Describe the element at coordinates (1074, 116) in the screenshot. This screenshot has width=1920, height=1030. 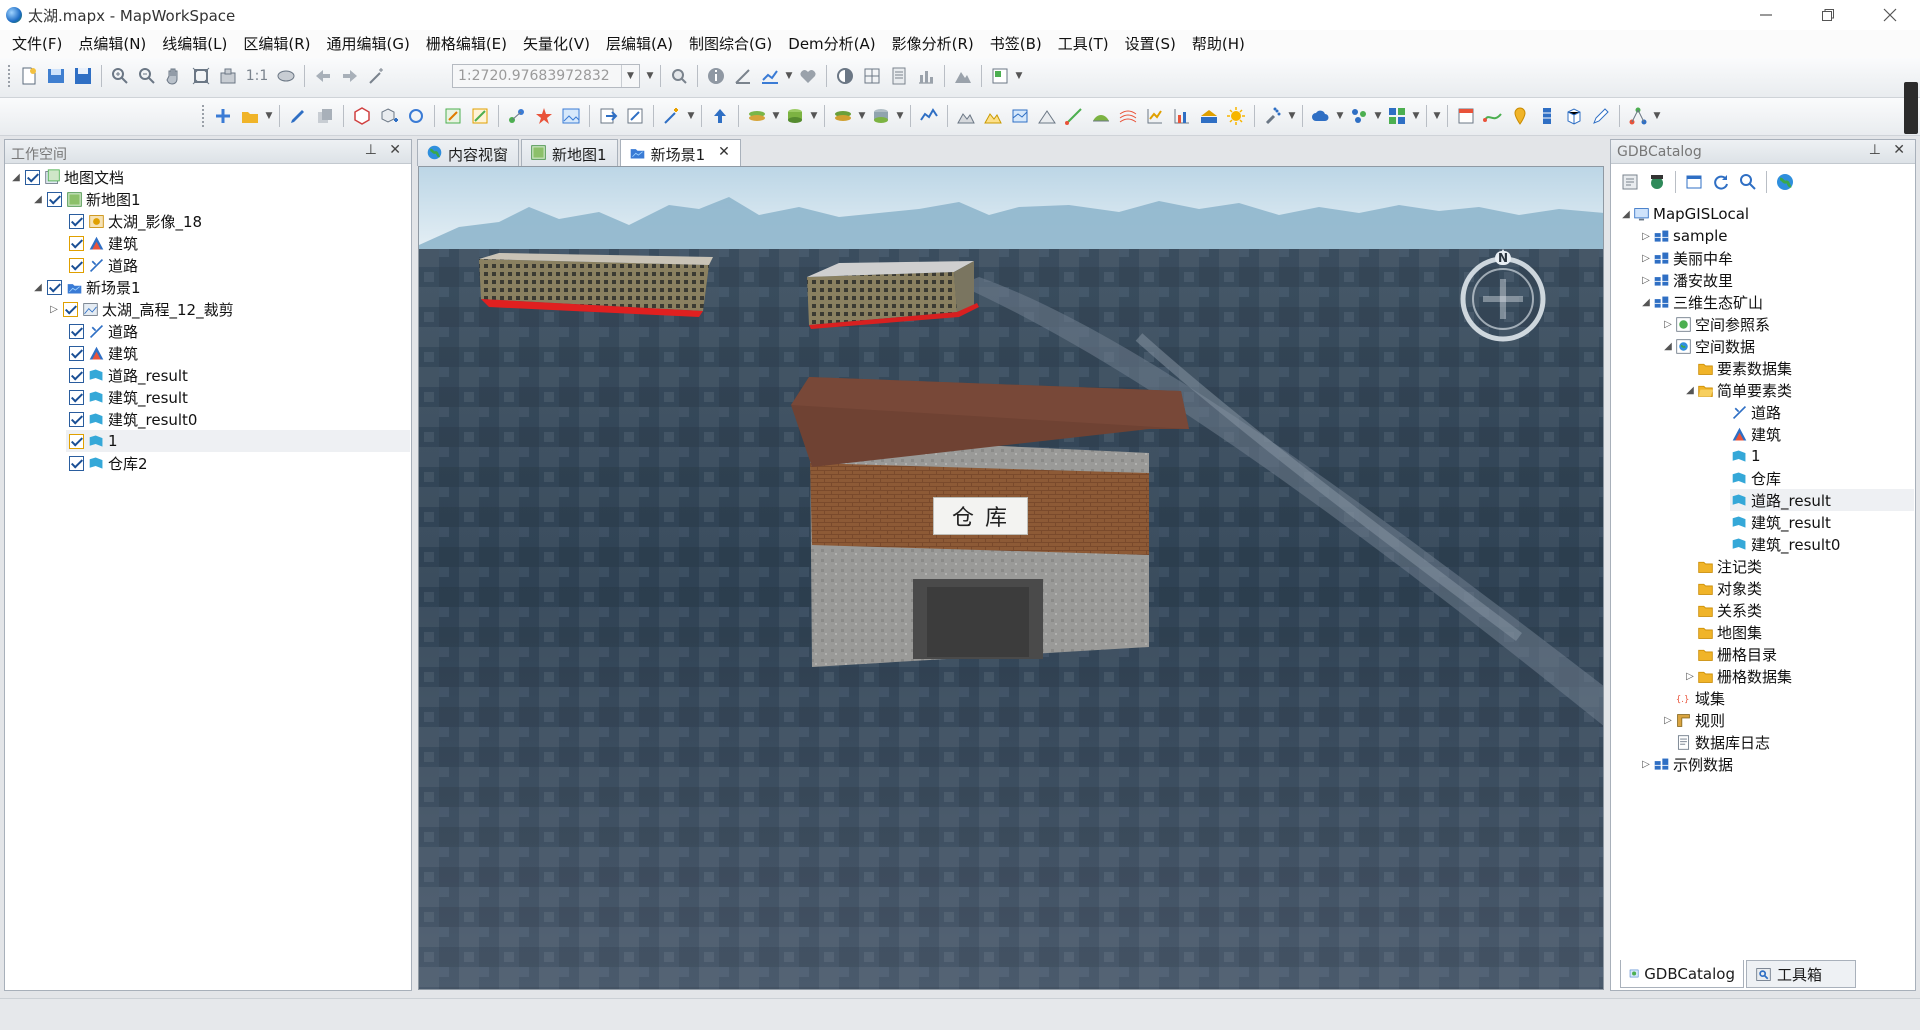
I see `dem-tool-5-button` at that location.